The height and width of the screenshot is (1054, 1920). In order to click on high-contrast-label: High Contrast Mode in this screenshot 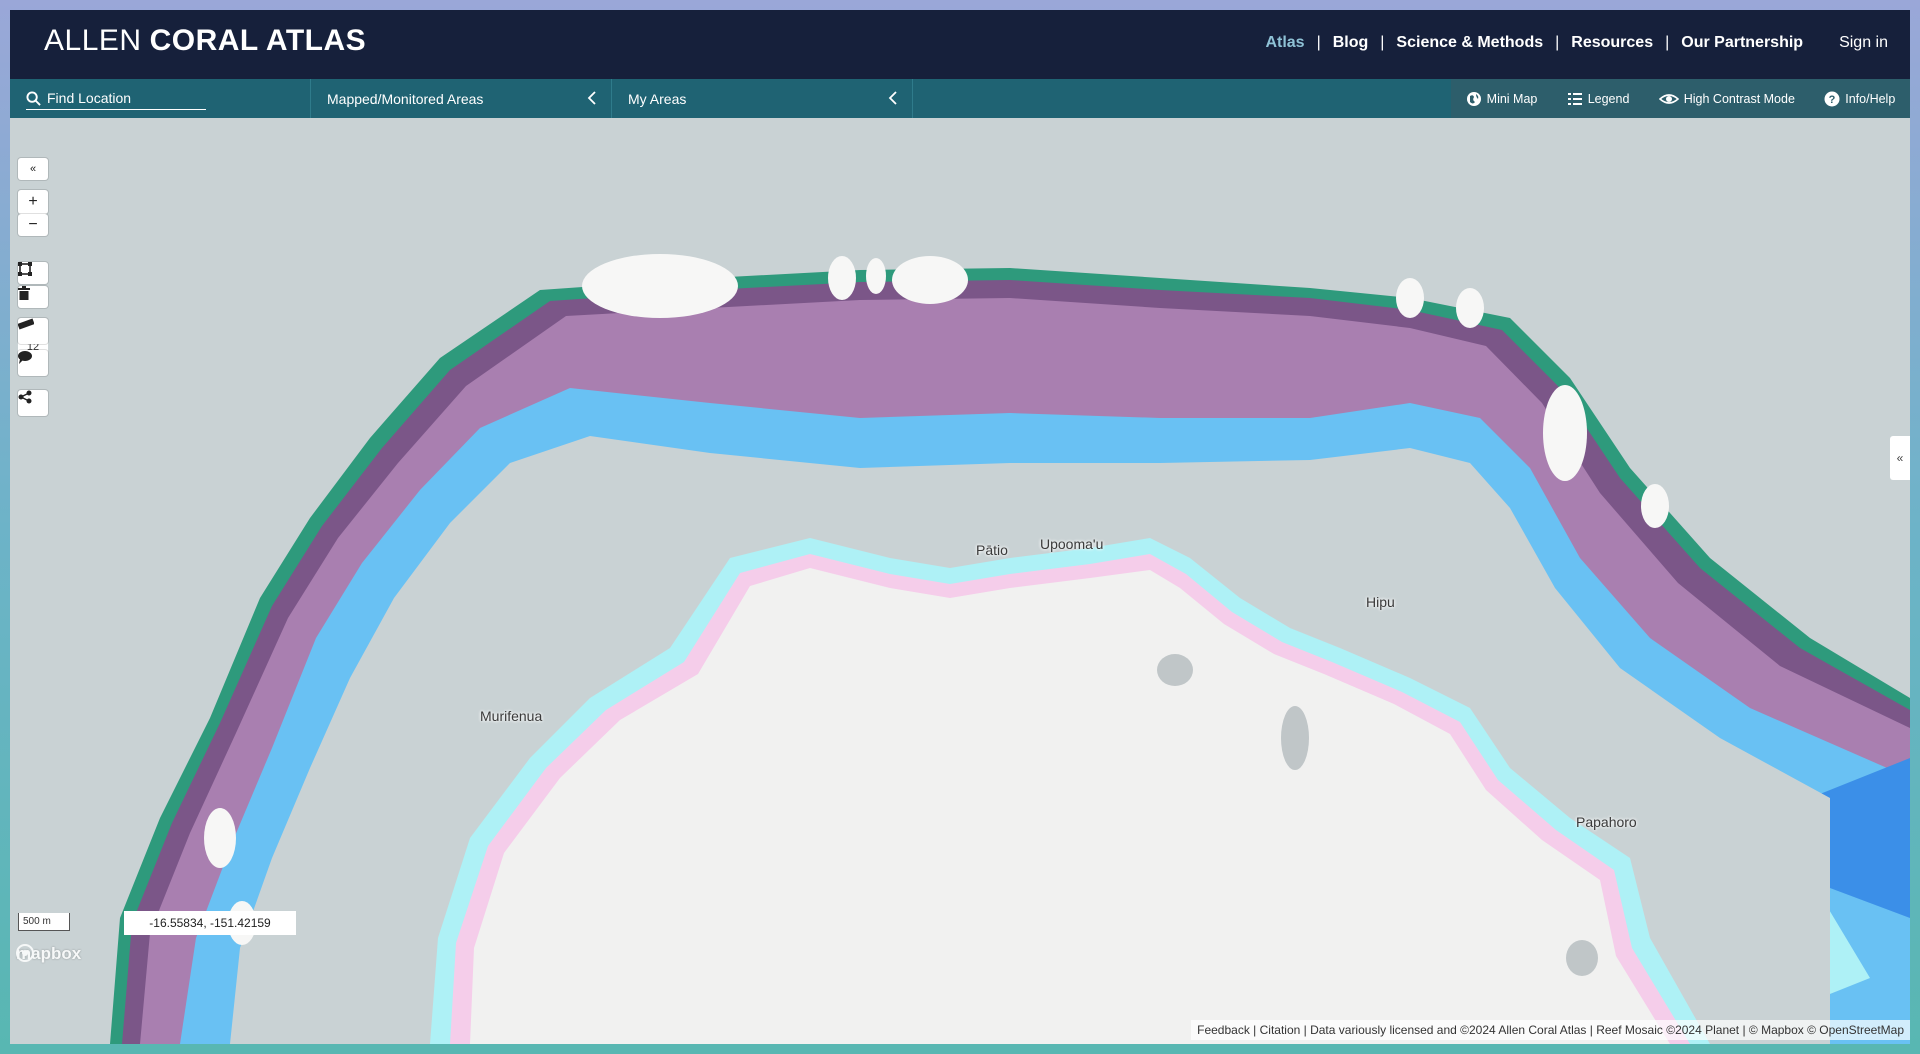, I will do `click(1739, 98)`.